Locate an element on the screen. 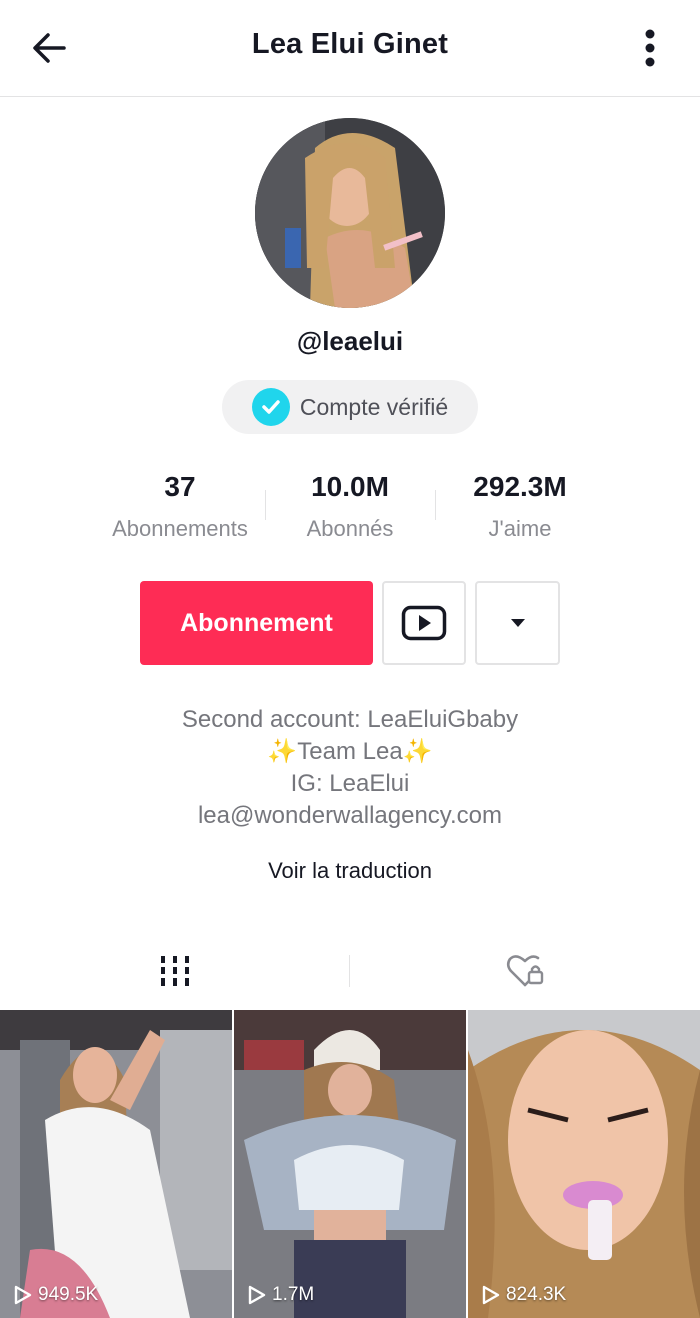 This screenshot has width=700, height=1318. video-thumbnail: 949.5K is located at coordinates (116, 1164).